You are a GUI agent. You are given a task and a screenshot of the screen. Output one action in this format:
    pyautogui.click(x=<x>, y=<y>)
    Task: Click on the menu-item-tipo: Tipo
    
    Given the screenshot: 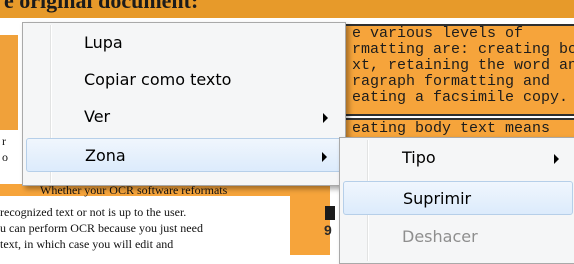 What is the action you would take?
    pyautogui.click(x=458, y=158)
    